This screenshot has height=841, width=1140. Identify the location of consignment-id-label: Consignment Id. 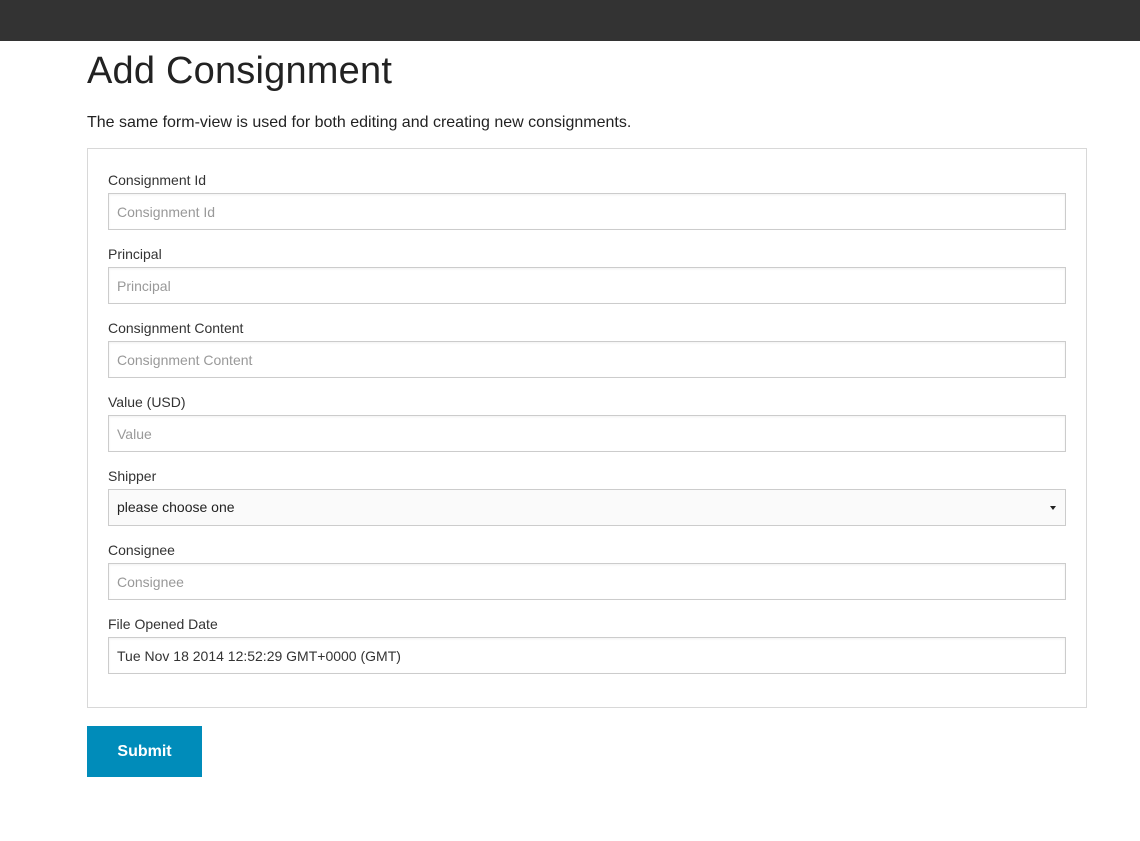
(157, 180).